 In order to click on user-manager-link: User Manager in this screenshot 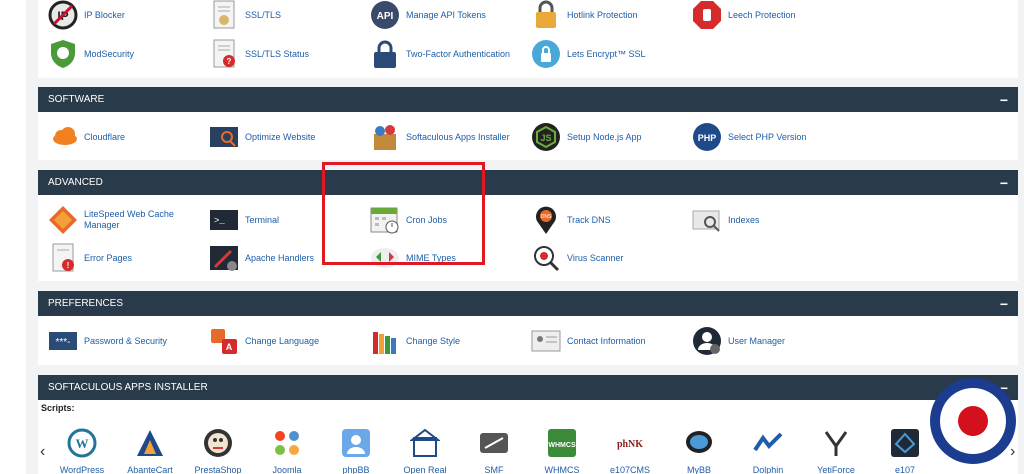, I will do `click(738, 341)`.